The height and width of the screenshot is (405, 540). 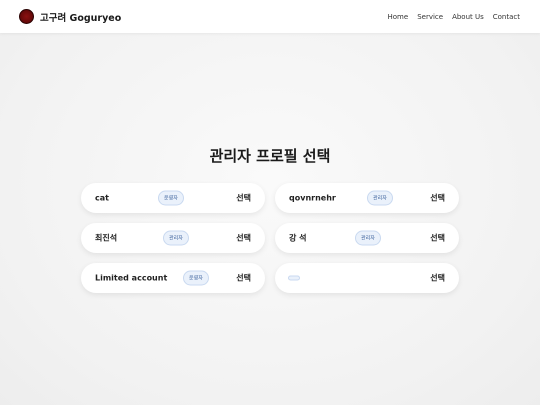 What do you see at coordinates (173, 278) in the screenshot?
I see `profile-card: Limited account 운영자 선택` at bounding box center [173, 278].